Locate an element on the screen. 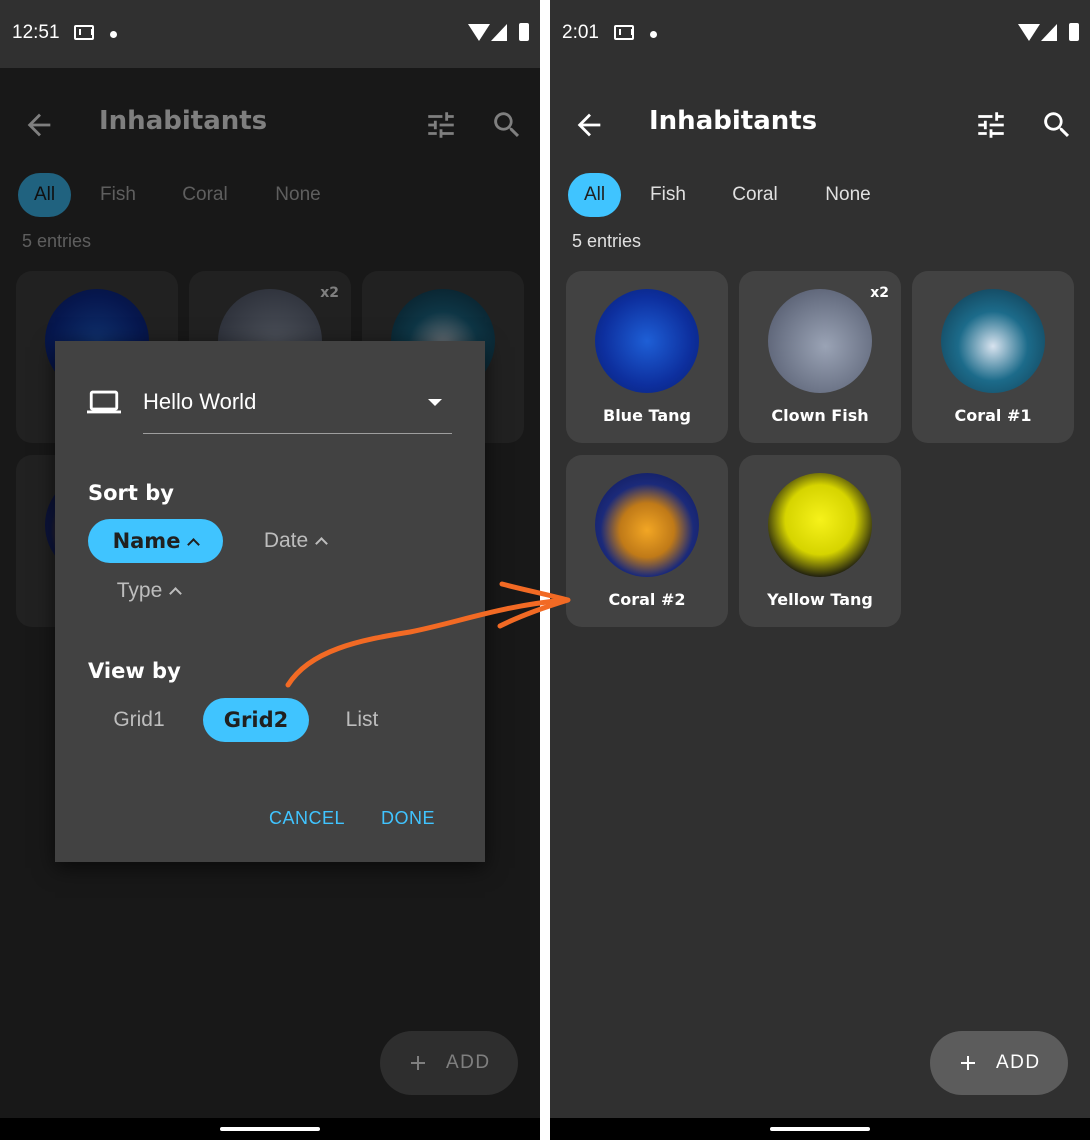 This screenshot has width=1090, height=1140. plus-icon is located at coordinates (968, 1063).